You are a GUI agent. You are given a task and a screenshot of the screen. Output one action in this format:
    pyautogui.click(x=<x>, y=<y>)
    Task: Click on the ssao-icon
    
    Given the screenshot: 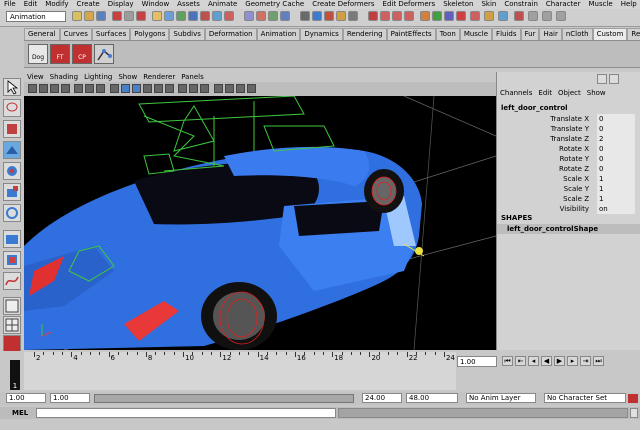 What is the action you would take?
    pyautogui.click(x=251, y=88)
    